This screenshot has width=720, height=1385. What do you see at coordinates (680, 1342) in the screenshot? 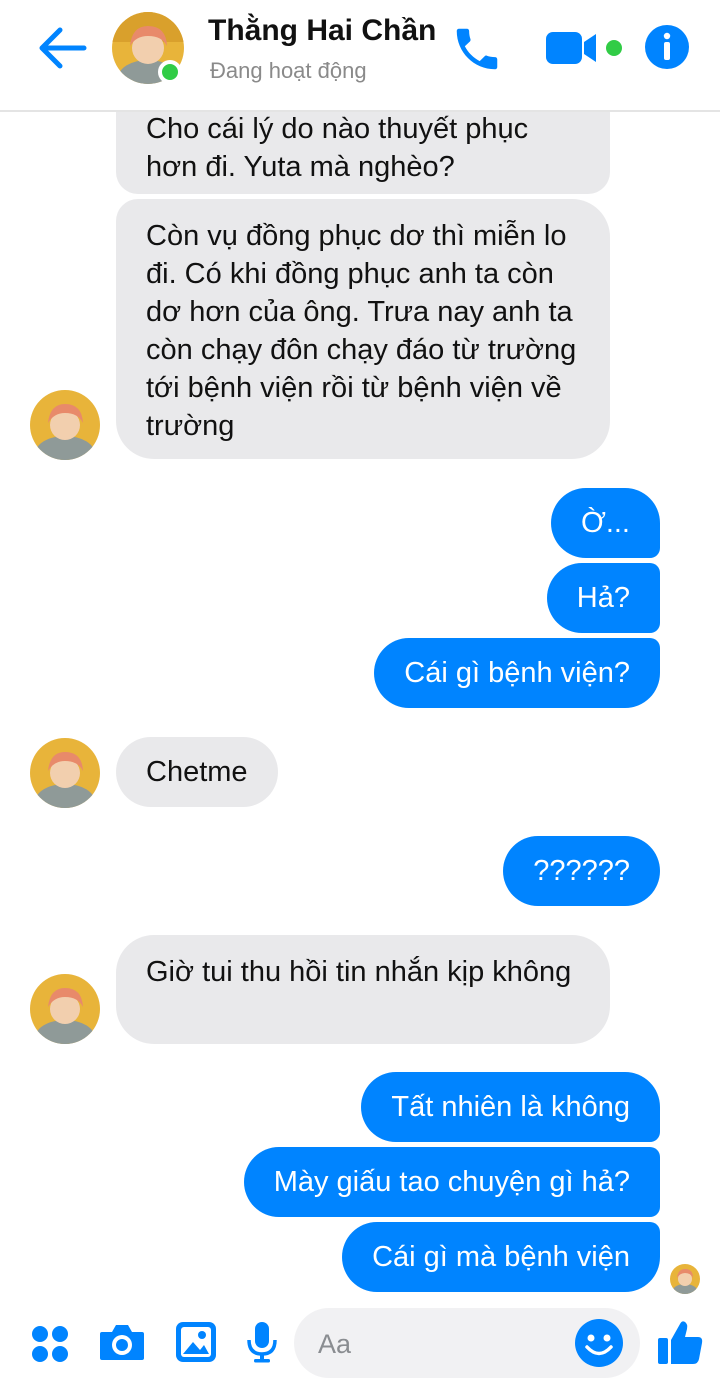
I see `thumbs-up-icon` at bounding box center [680, 1342].